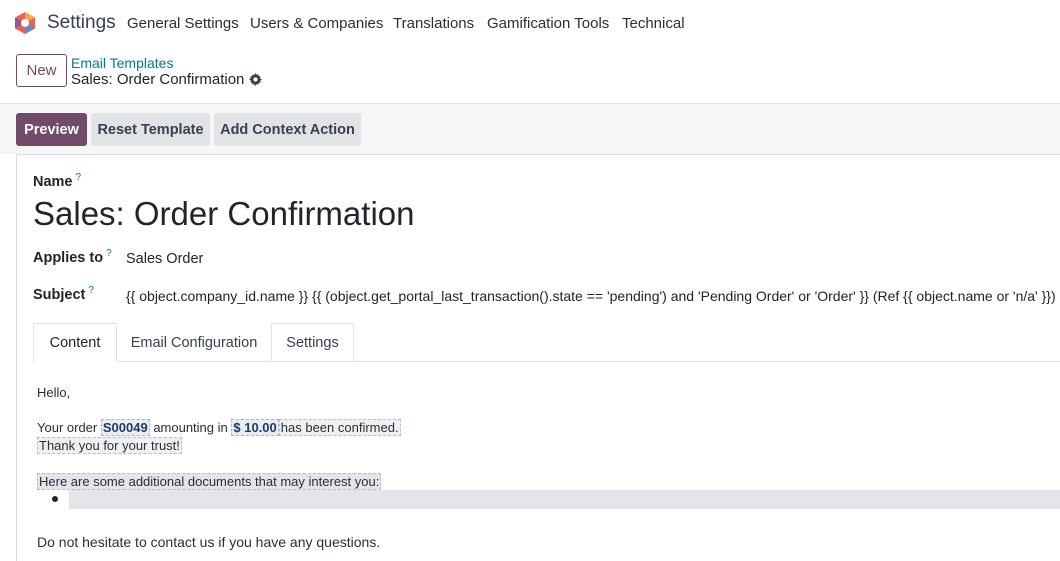 This screenshot has height=561, width=1060. I want to click on thanks-line: Thank you for your trust!, so click(109, 445).